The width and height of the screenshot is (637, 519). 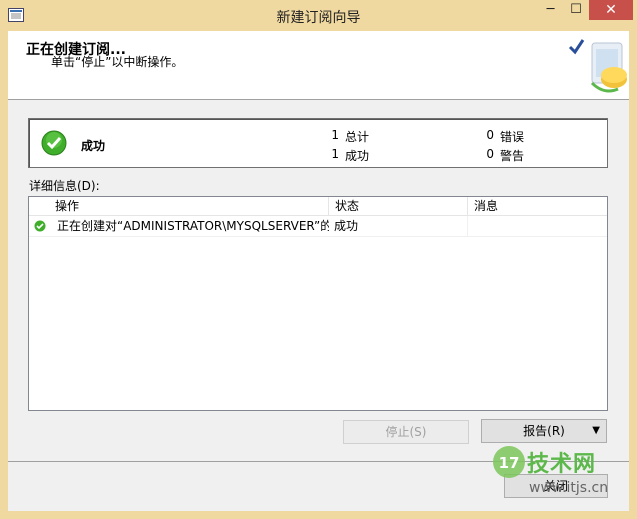 I want to click on maximize-button: ☐, so click(x=576, y=10).